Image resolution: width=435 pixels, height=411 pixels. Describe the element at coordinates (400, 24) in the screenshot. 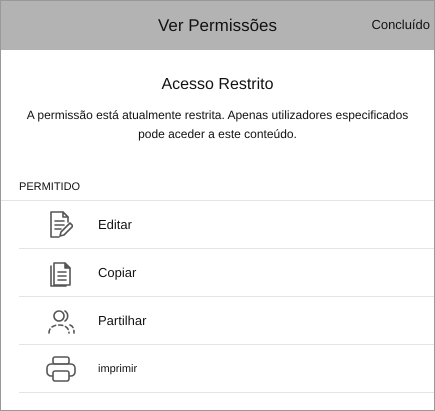

I see `done-button: Concluído` at that location.